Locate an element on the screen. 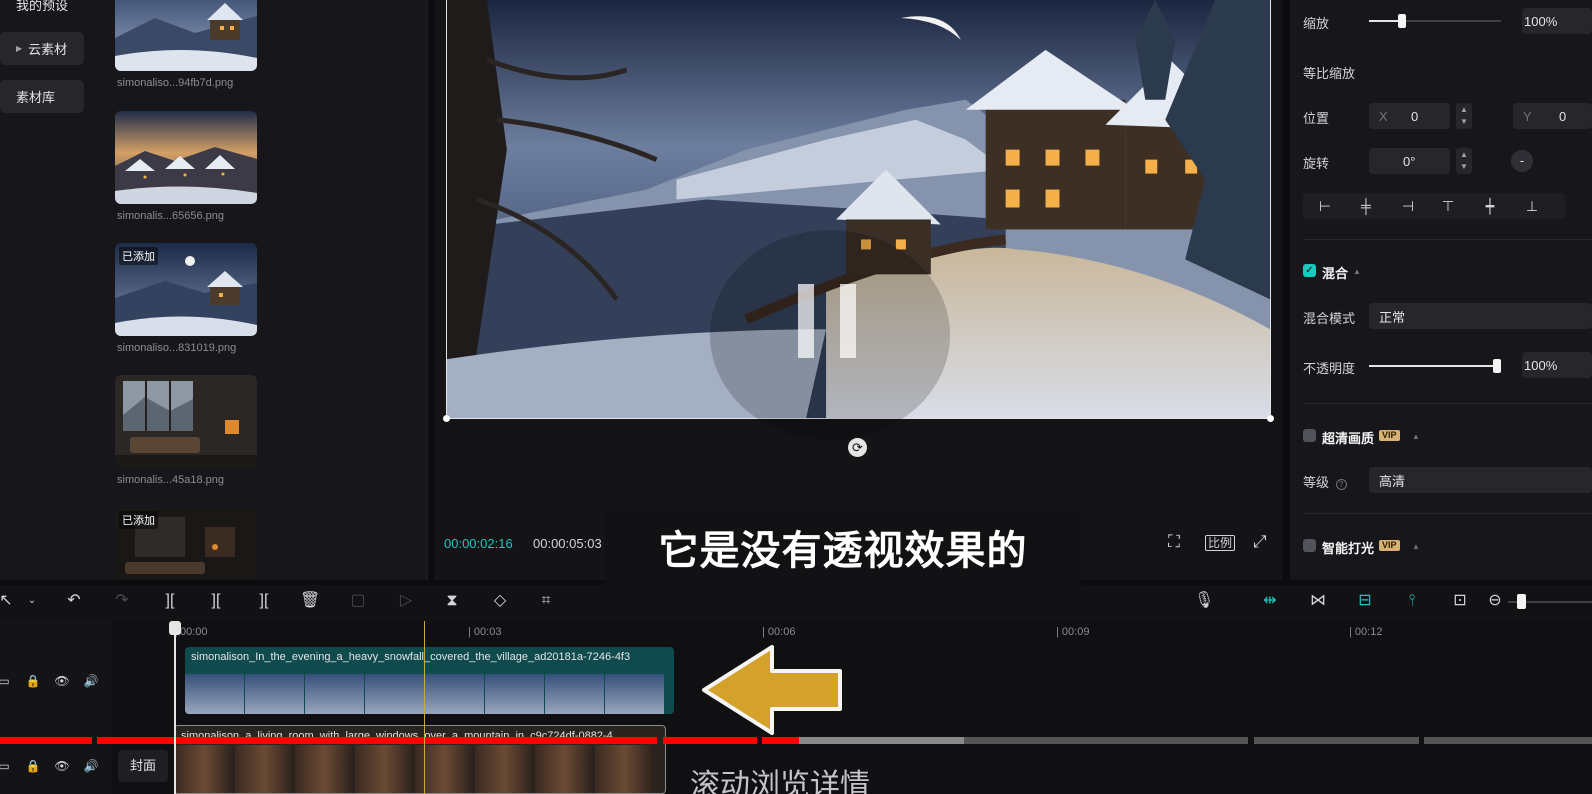  play-segment-icon: ▷ is located at coordinates (406, 601).